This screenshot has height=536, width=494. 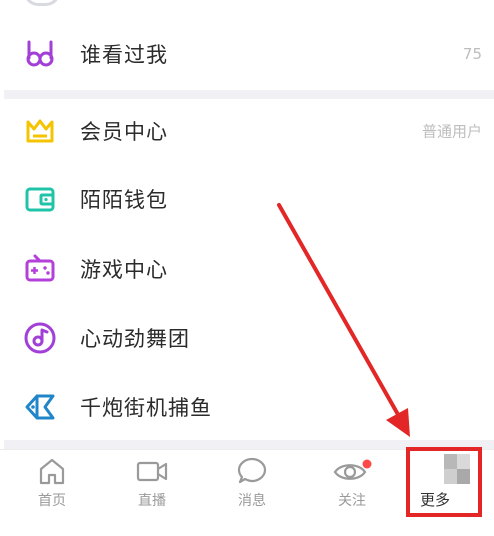 What do you see at coordinates (124, 55) in the screenshot?
I see `menu-label: 谁看过我` at bounding box center [124, 55].